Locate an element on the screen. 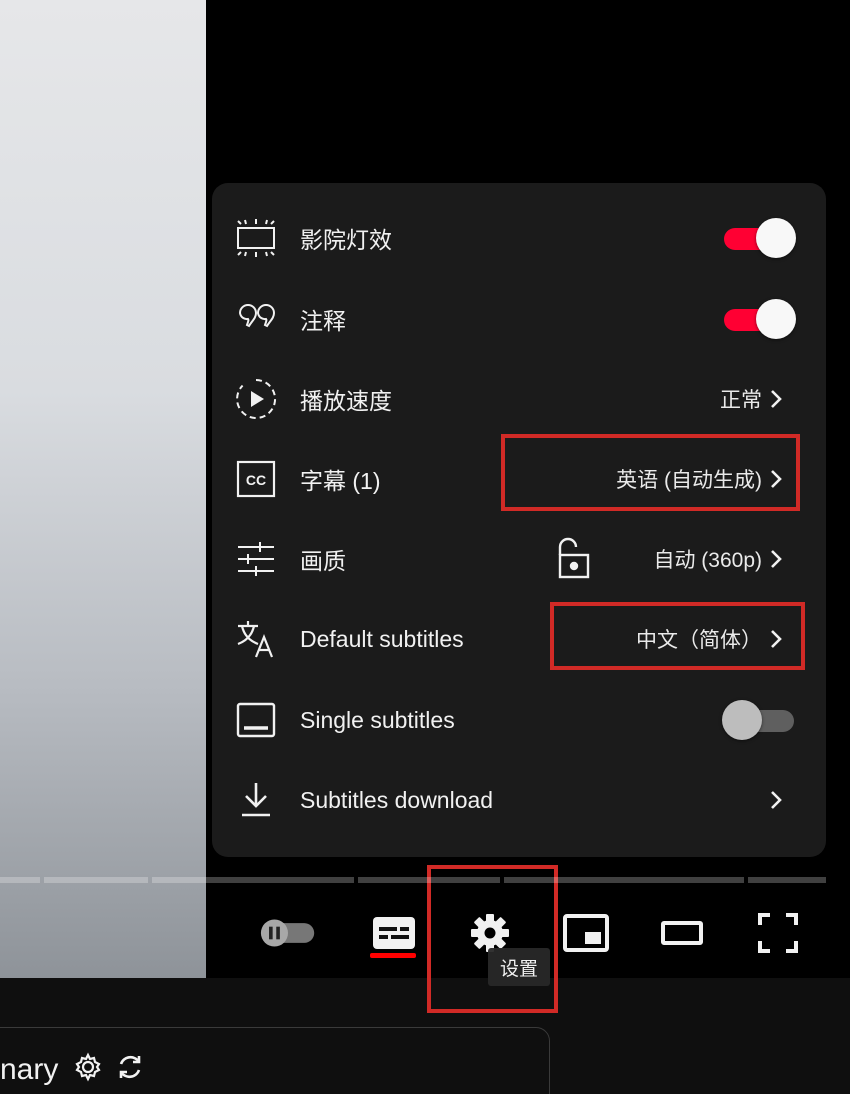  menu-item-annotations: 注释 is located at coordinates (519, 319).